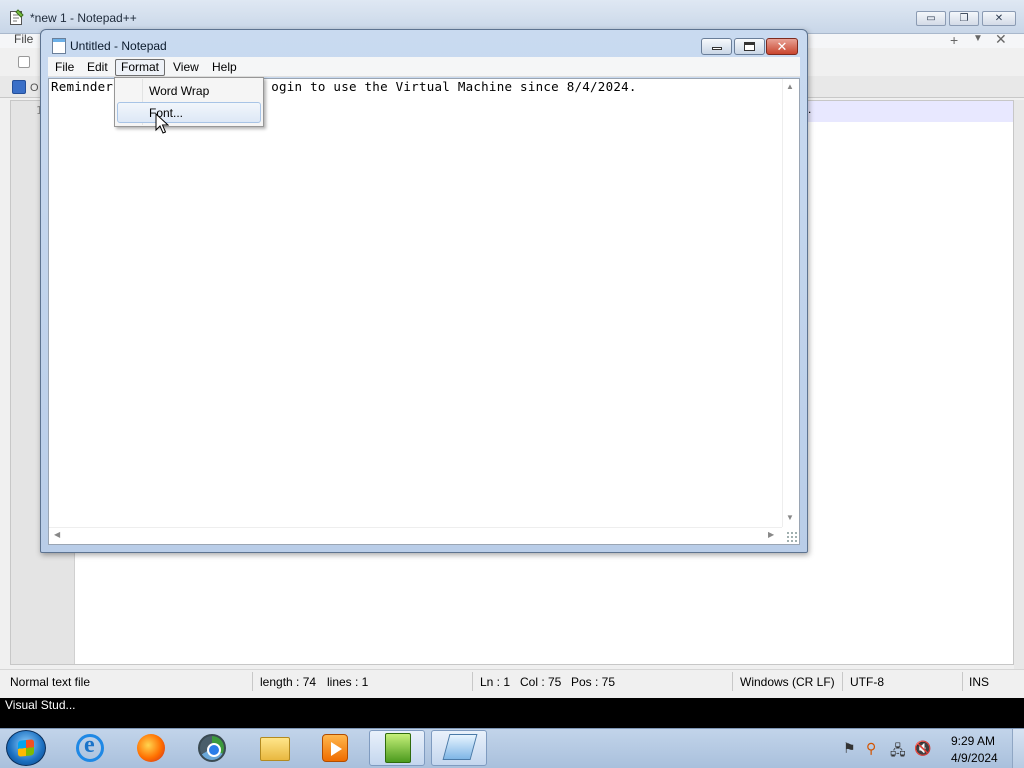 This screenshot has width=1024, height=768. What do you see at coordinates (787, 682) in the screenshot?
I see `status-eol: Windows (CR LF)` at bounding box center [787, 682].